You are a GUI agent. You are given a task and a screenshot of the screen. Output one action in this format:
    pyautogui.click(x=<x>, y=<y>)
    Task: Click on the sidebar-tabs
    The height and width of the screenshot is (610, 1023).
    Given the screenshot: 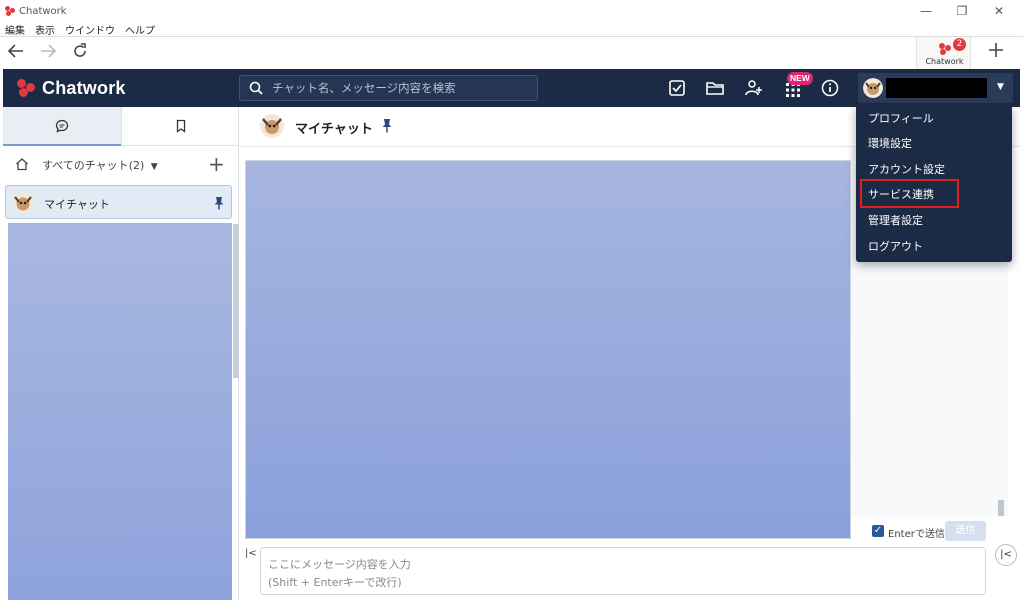 What is the action you would take?
    pyautogui.click(x=121, y=126)
    